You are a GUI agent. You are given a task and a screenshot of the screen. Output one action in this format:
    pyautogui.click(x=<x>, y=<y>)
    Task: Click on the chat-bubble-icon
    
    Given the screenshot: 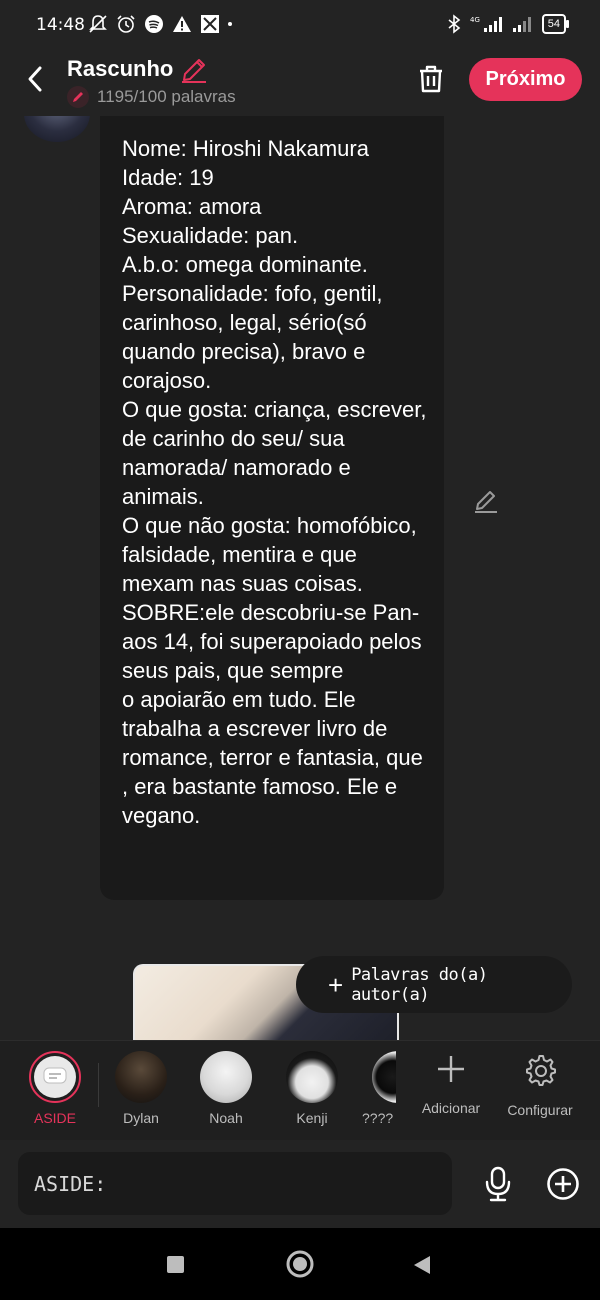 What is the action you would take?
    pyautogui.click(x=55, y=1075)
    